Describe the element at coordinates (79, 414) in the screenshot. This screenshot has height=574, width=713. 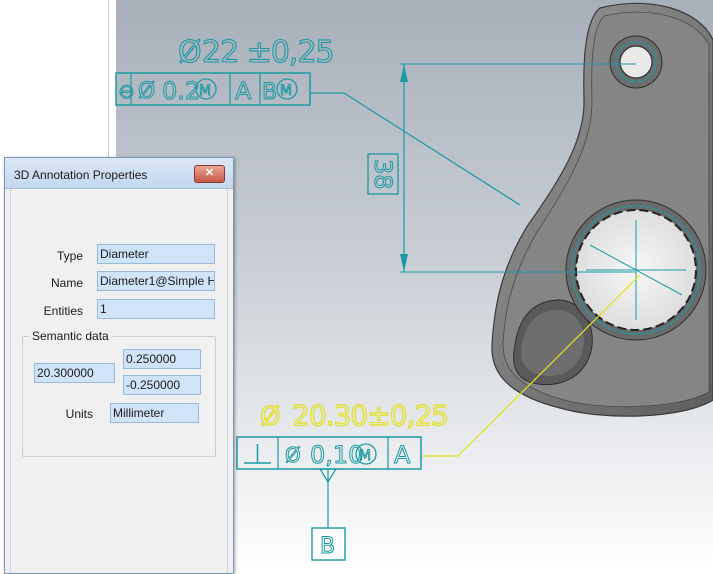
I see `units-label: Units` at that location.